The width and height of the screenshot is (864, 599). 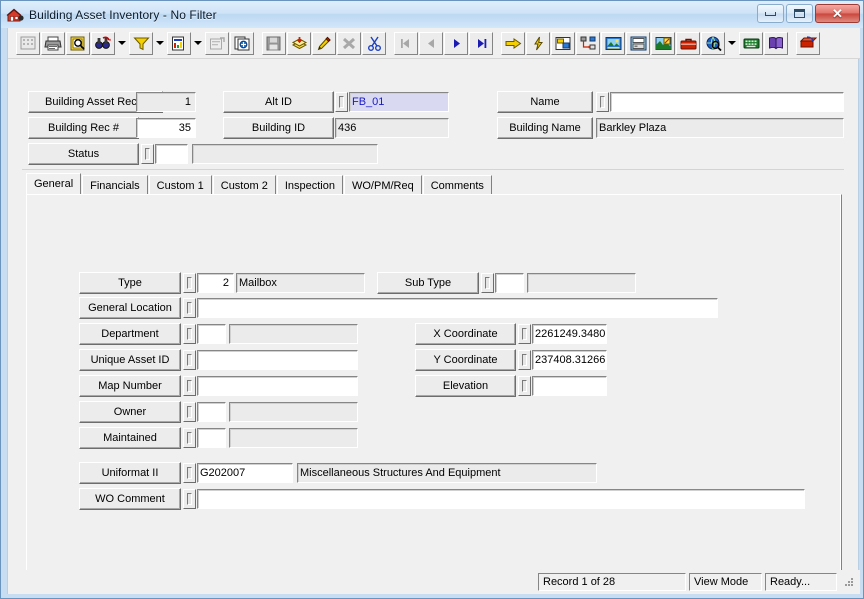 I want to click on owner-label: Owner, so click(x=130, y=412).